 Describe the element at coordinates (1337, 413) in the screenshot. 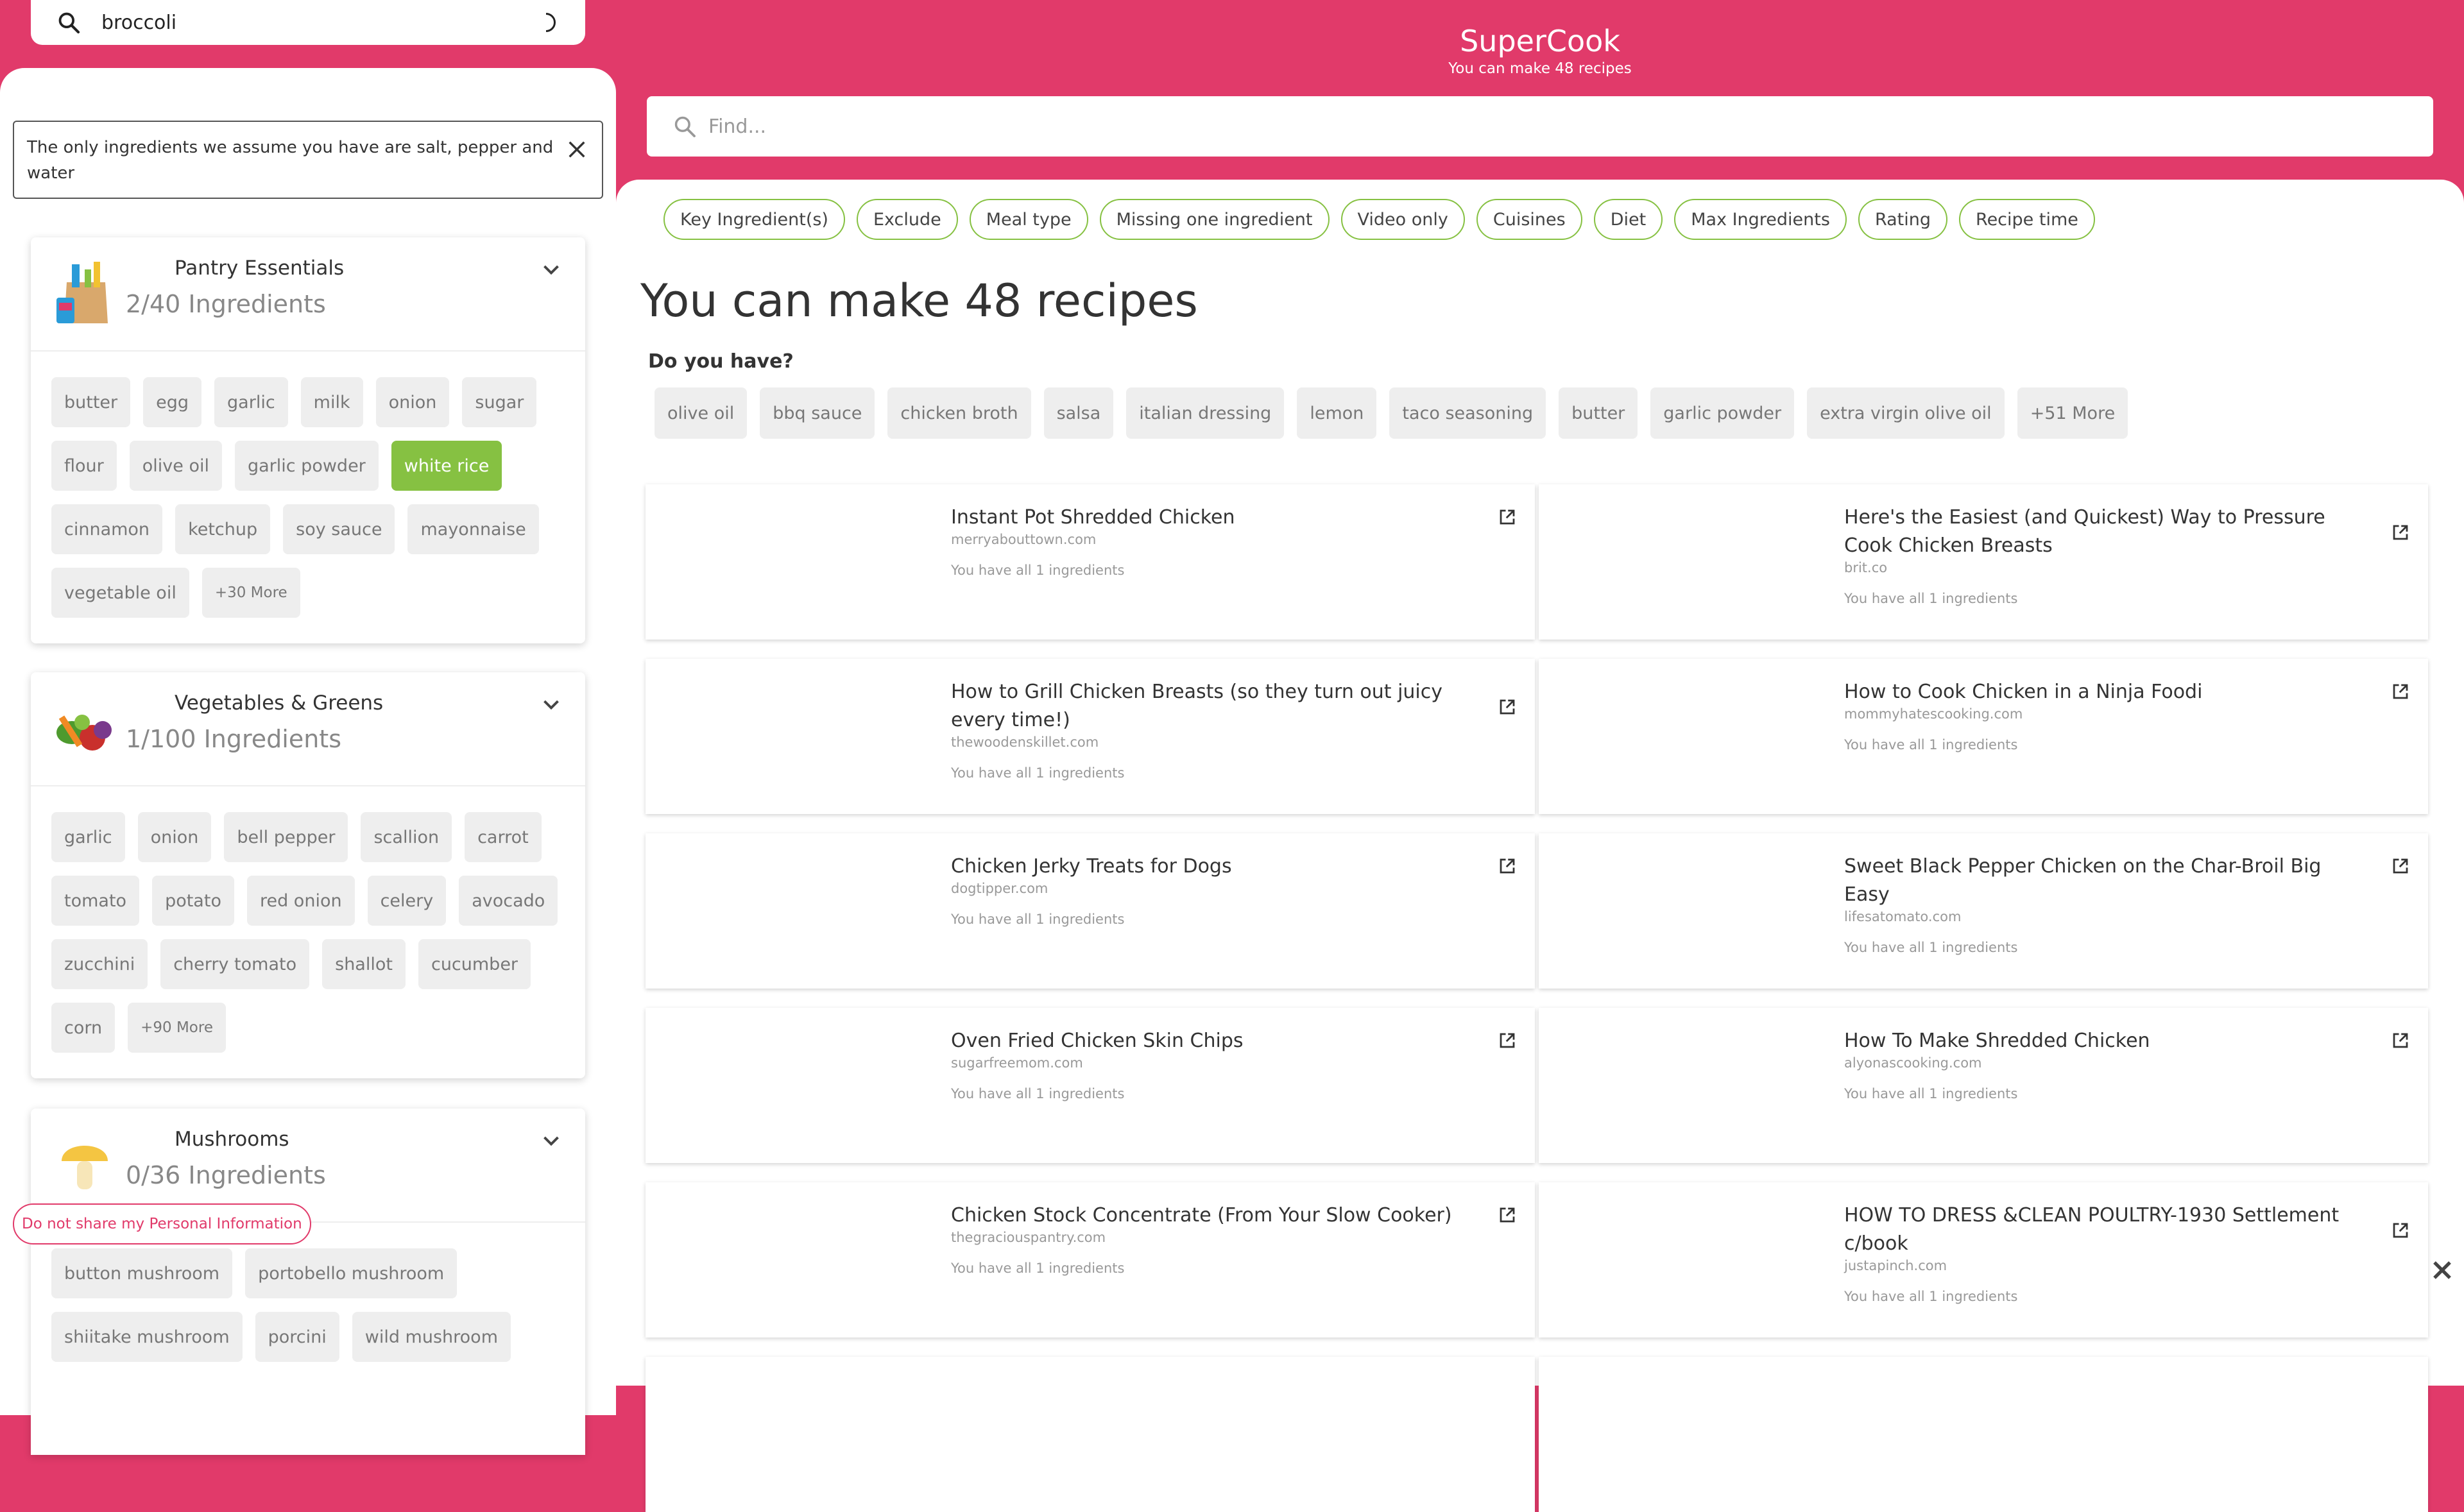

I see `suggestion-chip: lemon` at that location.